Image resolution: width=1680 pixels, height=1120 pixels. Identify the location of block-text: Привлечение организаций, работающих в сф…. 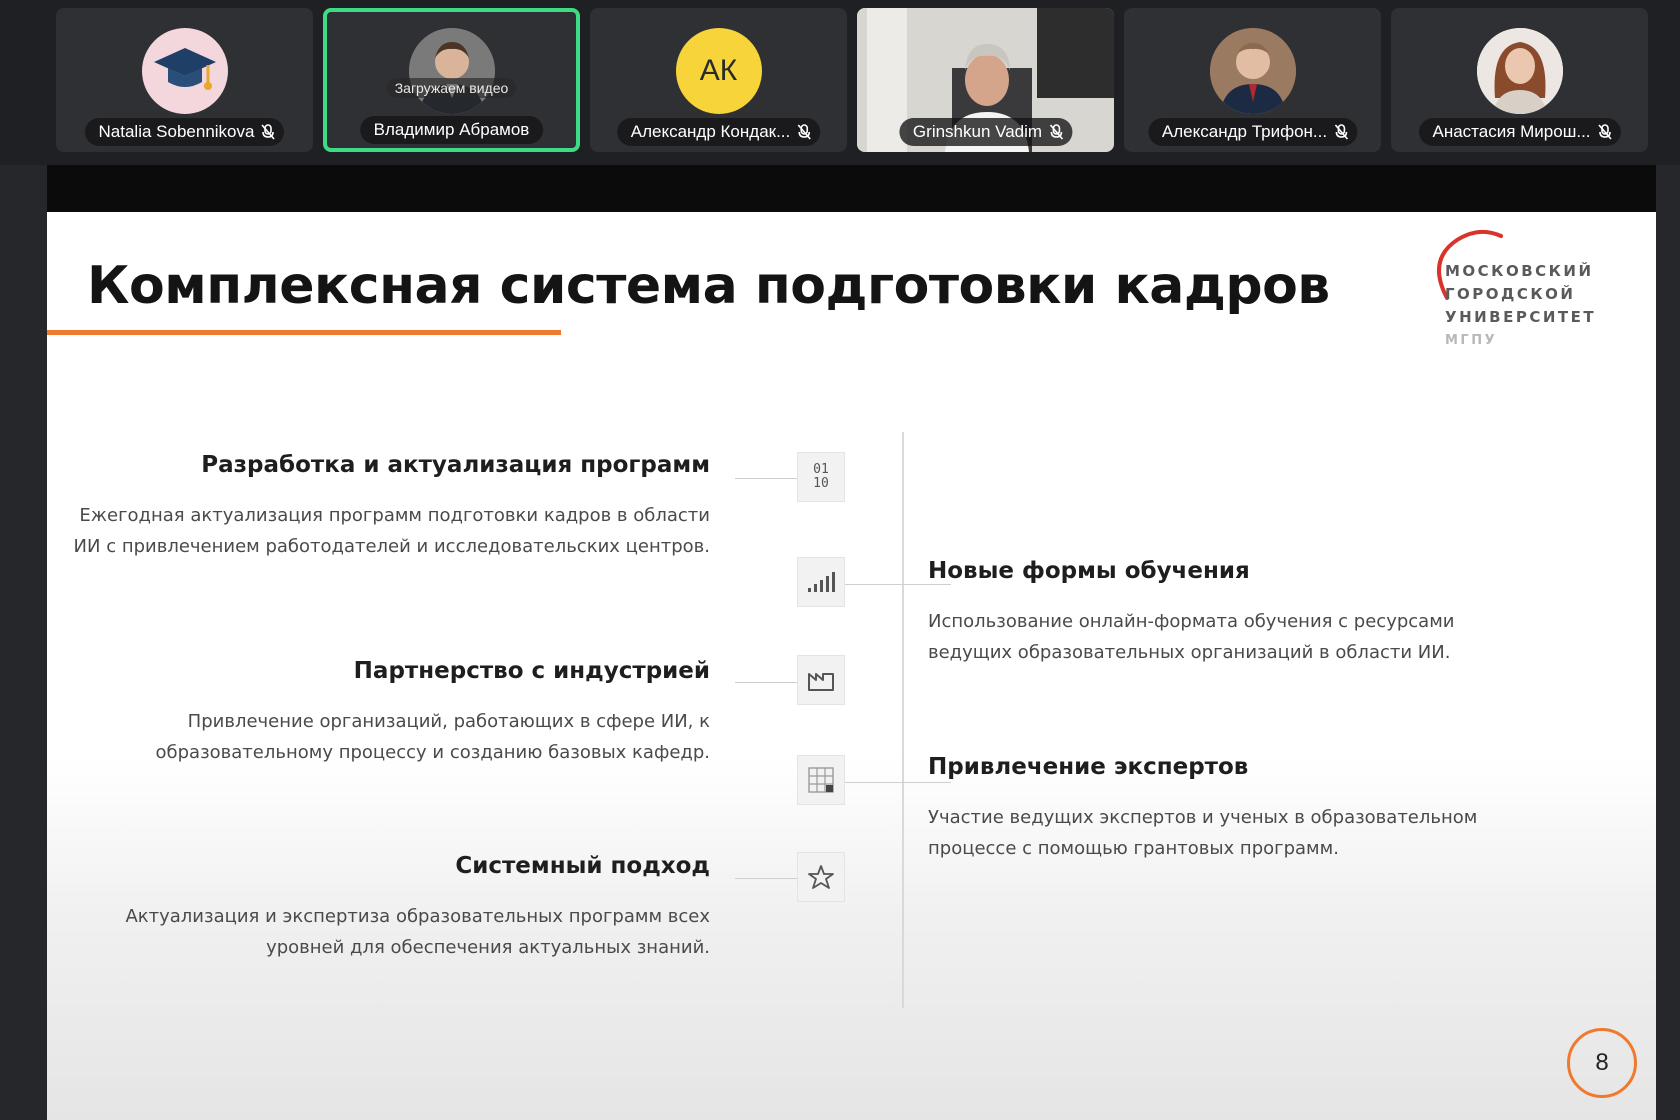
(432, 737).